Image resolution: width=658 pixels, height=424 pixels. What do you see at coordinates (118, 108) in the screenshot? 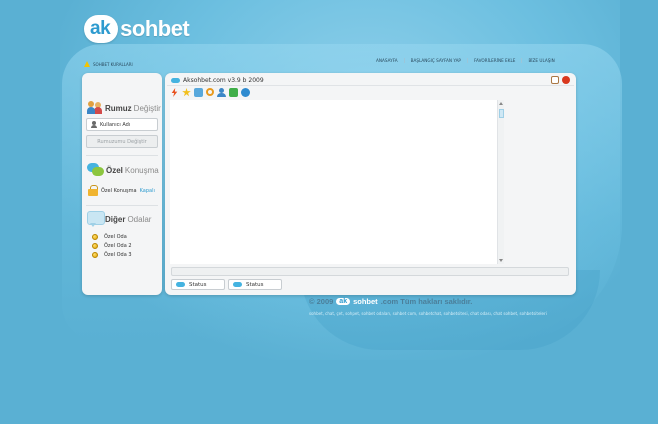
I see `nick-title-bold: Rumuz` at bounding box center [118, 108].